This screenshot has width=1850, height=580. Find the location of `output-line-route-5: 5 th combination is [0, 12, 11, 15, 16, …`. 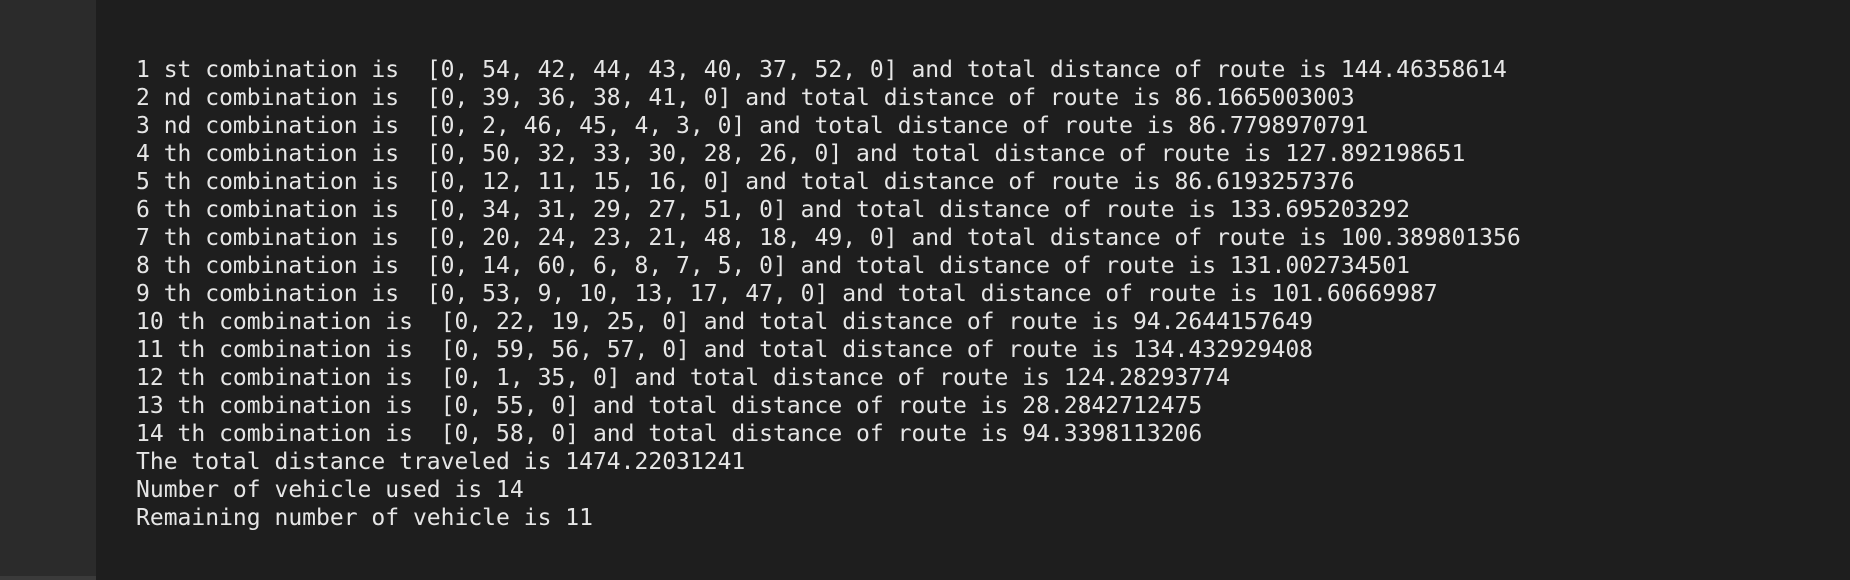

output-line-route-5: 5 th combination is [0, 12, 11, 15, 16, … is located at coordinates (745, 182).